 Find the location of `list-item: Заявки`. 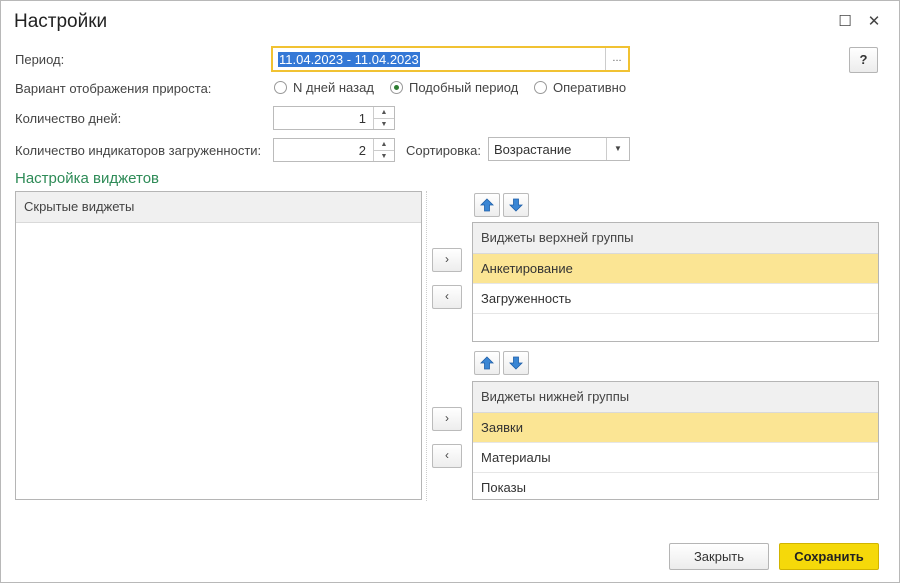

list-item: Заявки is located at coordinates (675, 428).